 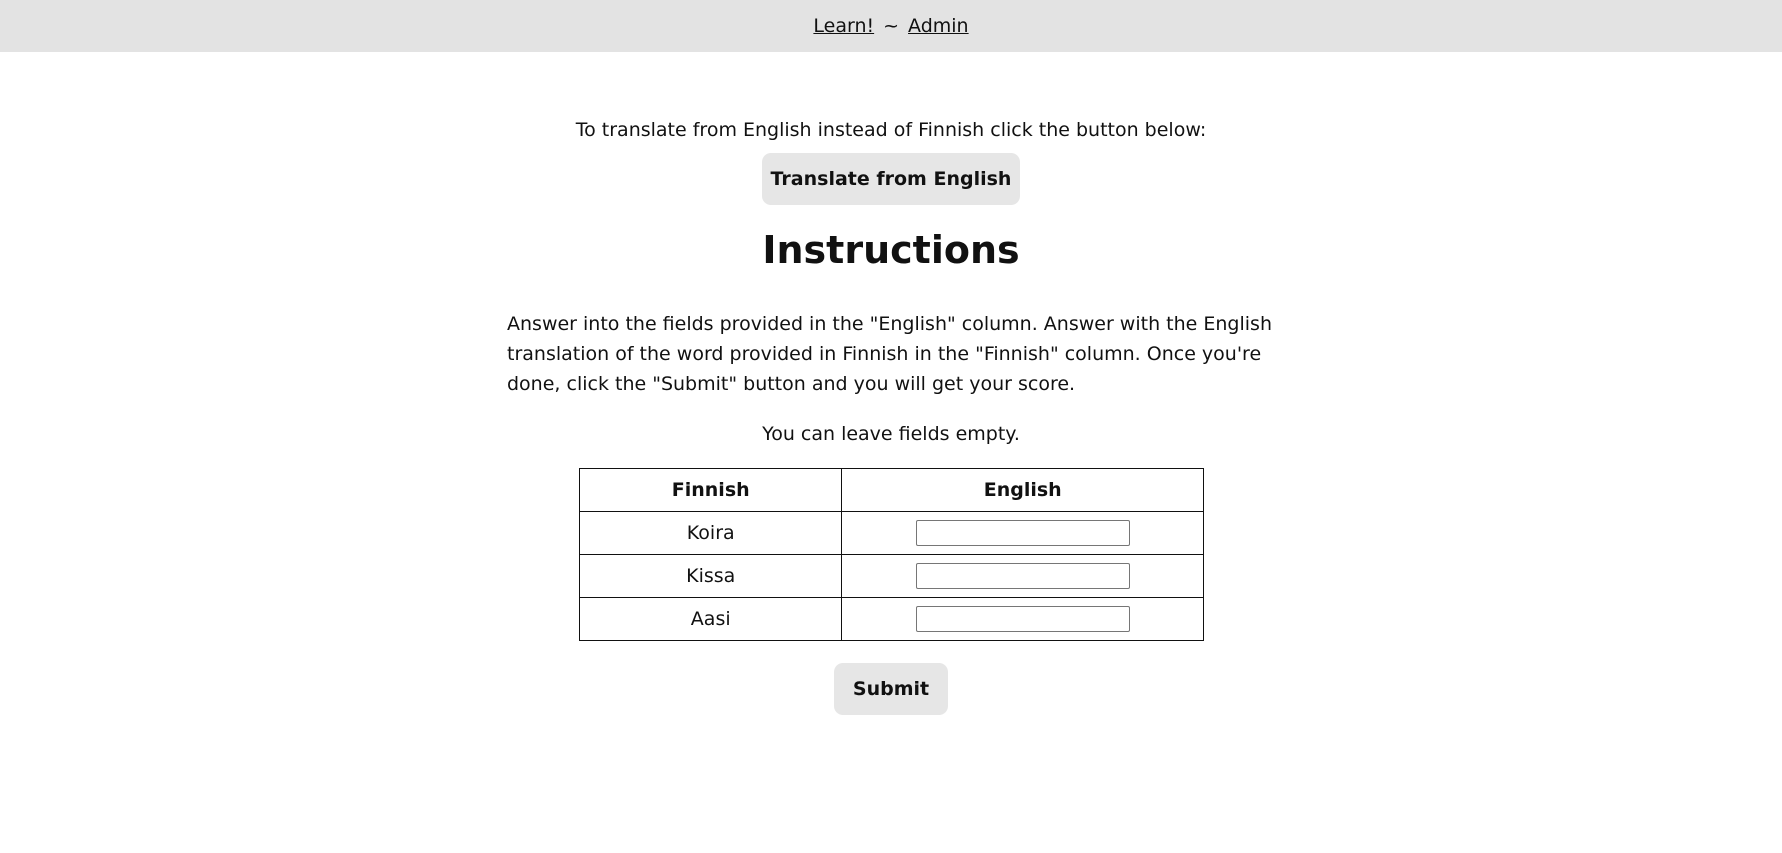 I want to click on table-row: Aasi, so click(x=891, y=619).